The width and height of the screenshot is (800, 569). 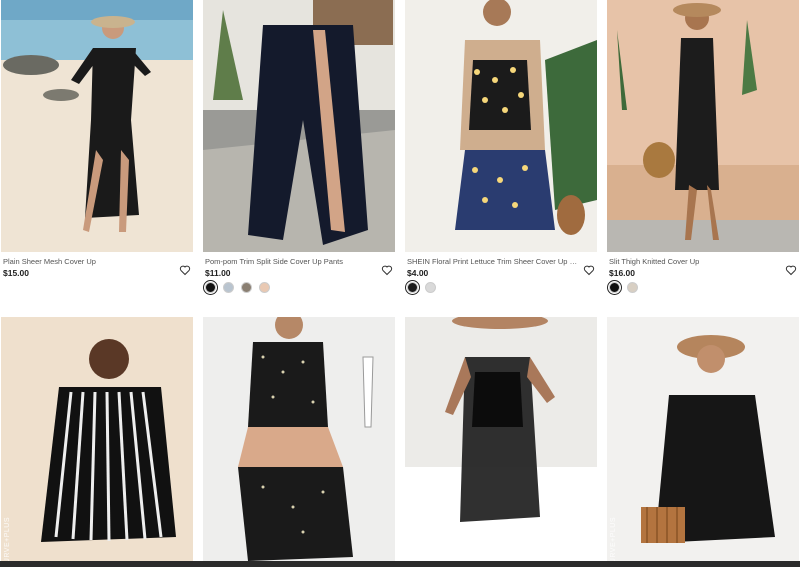 I want to click on bottom-edge-bar, so click(x=400, y=564).